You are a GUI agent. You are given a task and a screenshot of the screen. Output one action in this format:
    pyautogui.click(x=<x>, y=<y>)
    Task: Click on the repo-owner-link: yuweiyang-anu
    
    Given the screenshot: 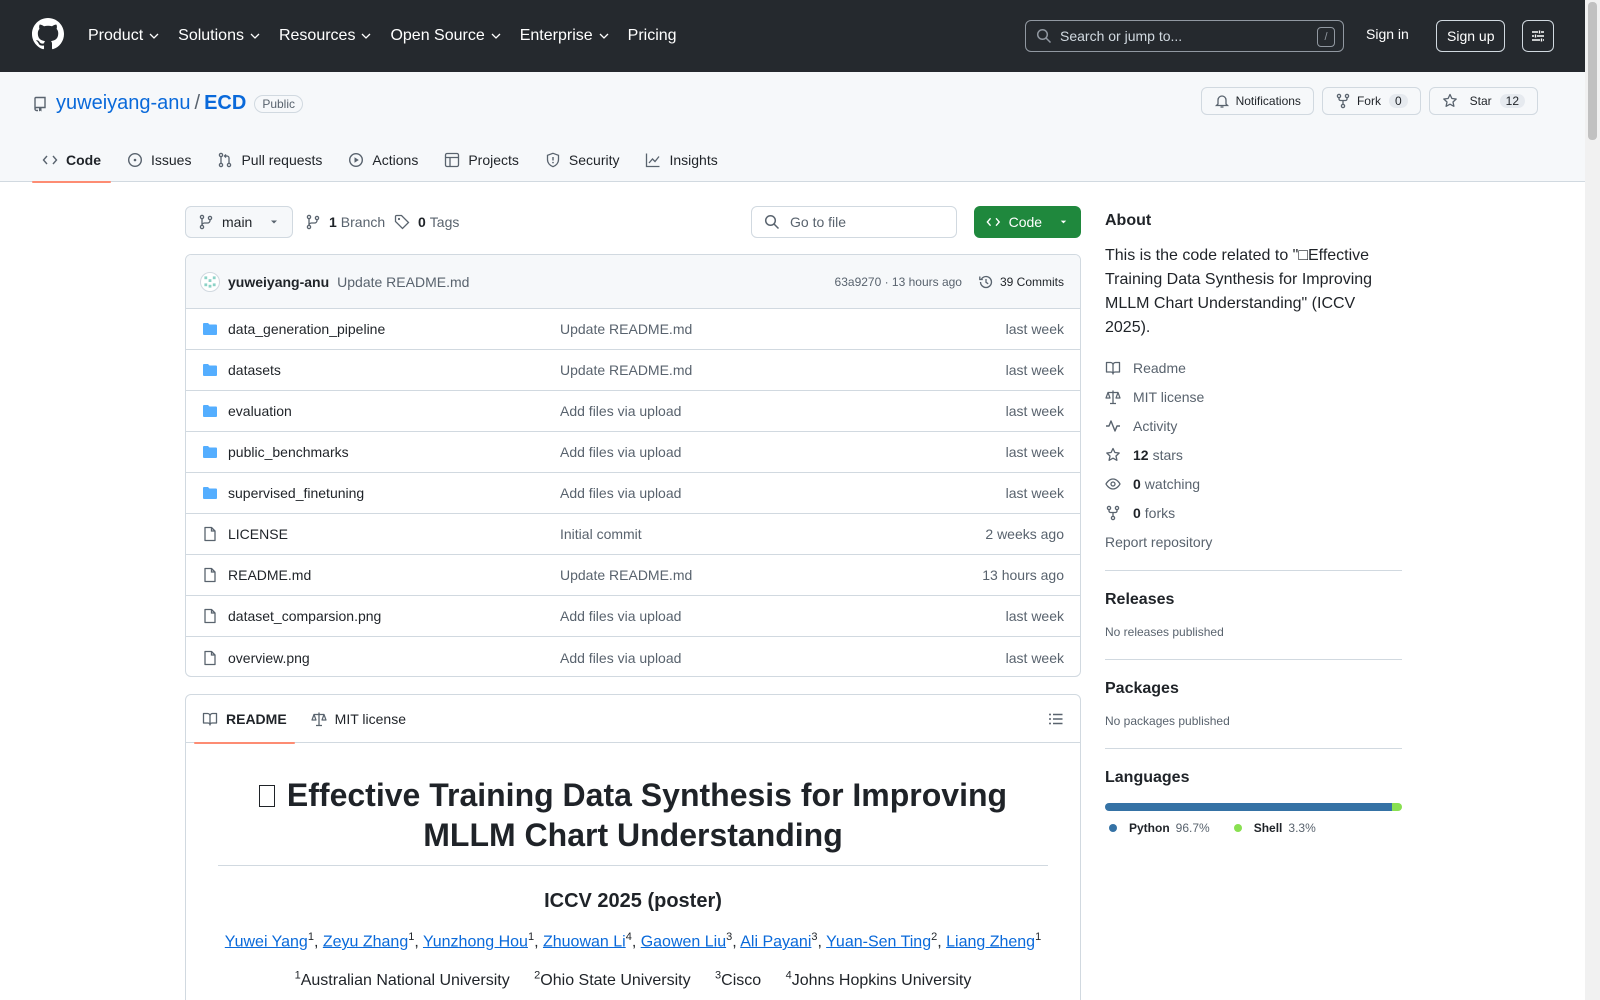 What is the action you would take?
    pyautogui.click(x=123, y=103)
    